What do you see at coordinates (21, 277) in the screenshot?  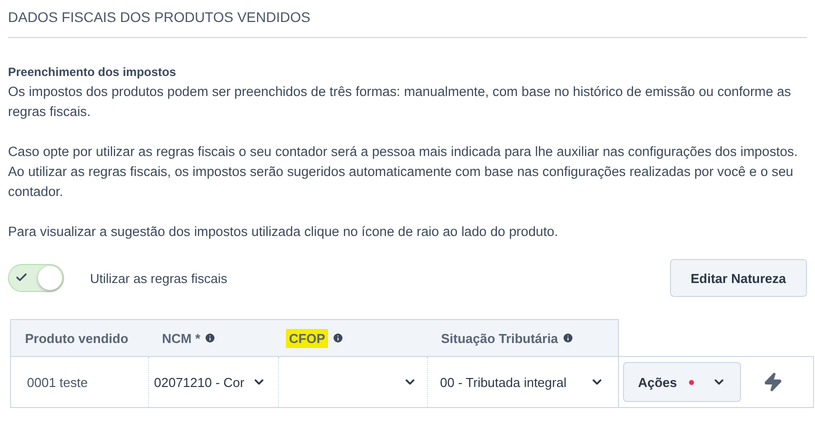 I see `check-icon` at bounding box center [21, 277].